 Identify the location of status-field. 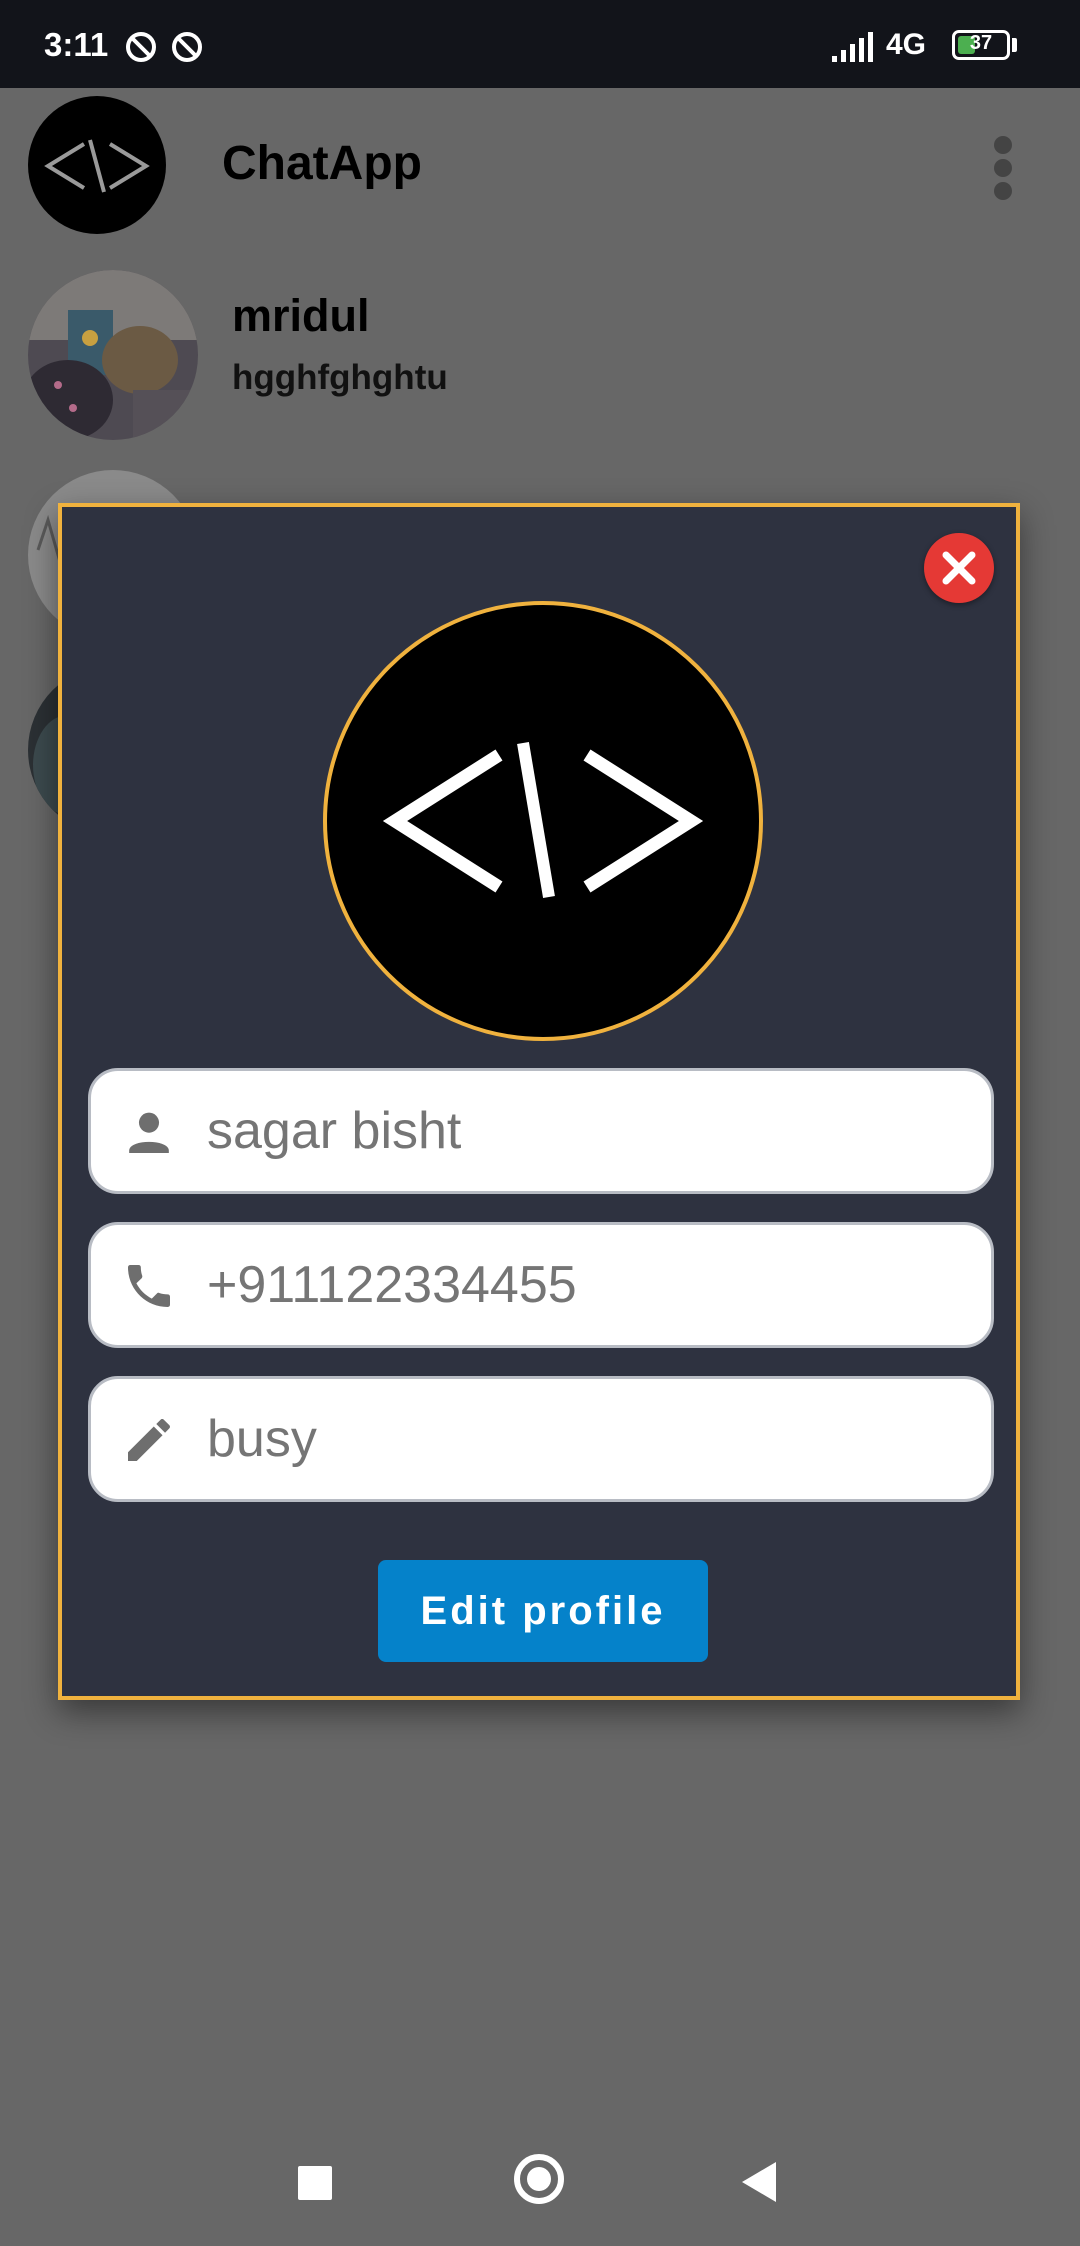
(541, 1439).